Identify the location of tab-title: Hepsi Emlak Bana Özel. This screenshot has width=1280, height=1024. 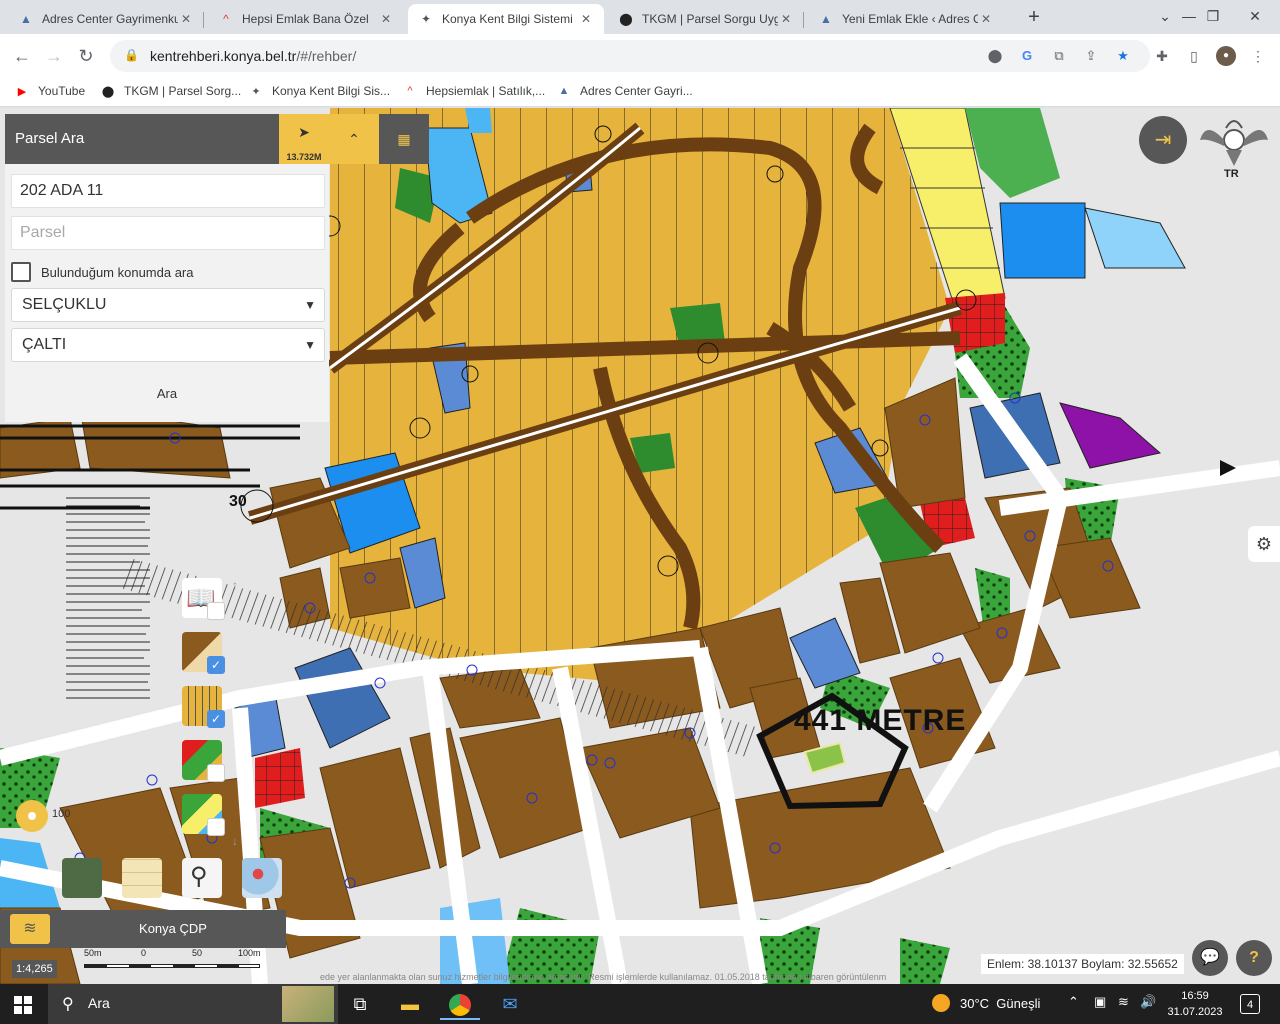
(305, 19).